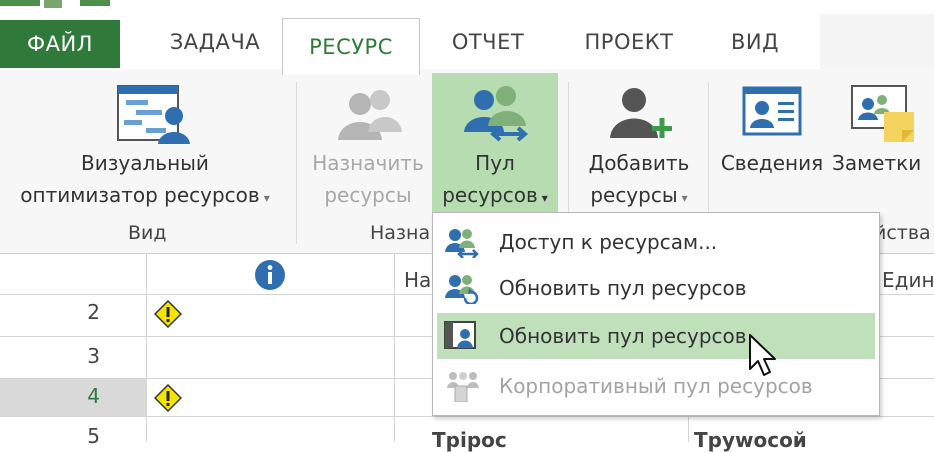 The width and height of the screenshot is (934, 452). What do you see at coordinates (145, 195) in the screenshot?
I see `visual-optimizer-label-2: оптимизатор ресурсов ▾` at bounding box center [145, 195].